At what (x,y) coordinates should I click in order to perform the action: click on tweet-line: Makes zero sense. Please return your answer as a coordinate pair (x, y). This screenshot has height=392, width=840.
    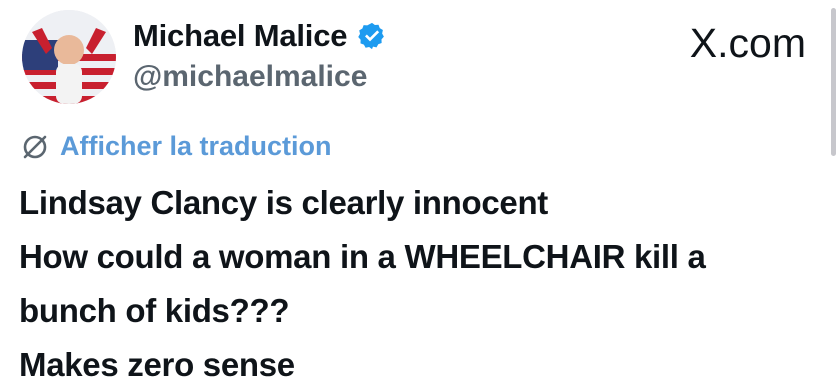
    Looking at the image, I should click on (157, 364).